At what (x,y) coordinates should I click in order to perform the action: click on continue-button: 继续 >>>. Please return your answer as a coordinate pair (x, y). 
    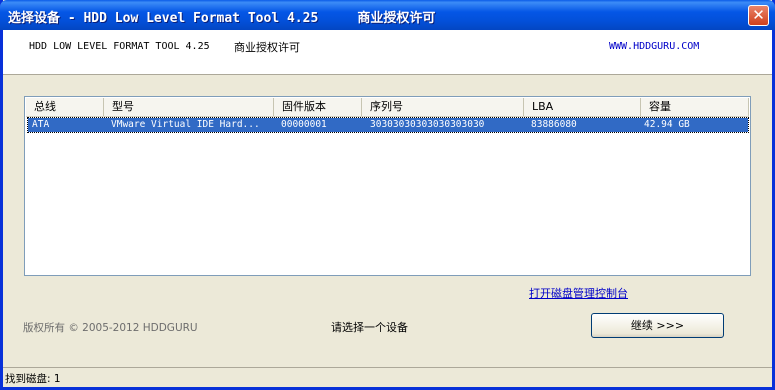
    Looking at the image, I should click on (657, 325).